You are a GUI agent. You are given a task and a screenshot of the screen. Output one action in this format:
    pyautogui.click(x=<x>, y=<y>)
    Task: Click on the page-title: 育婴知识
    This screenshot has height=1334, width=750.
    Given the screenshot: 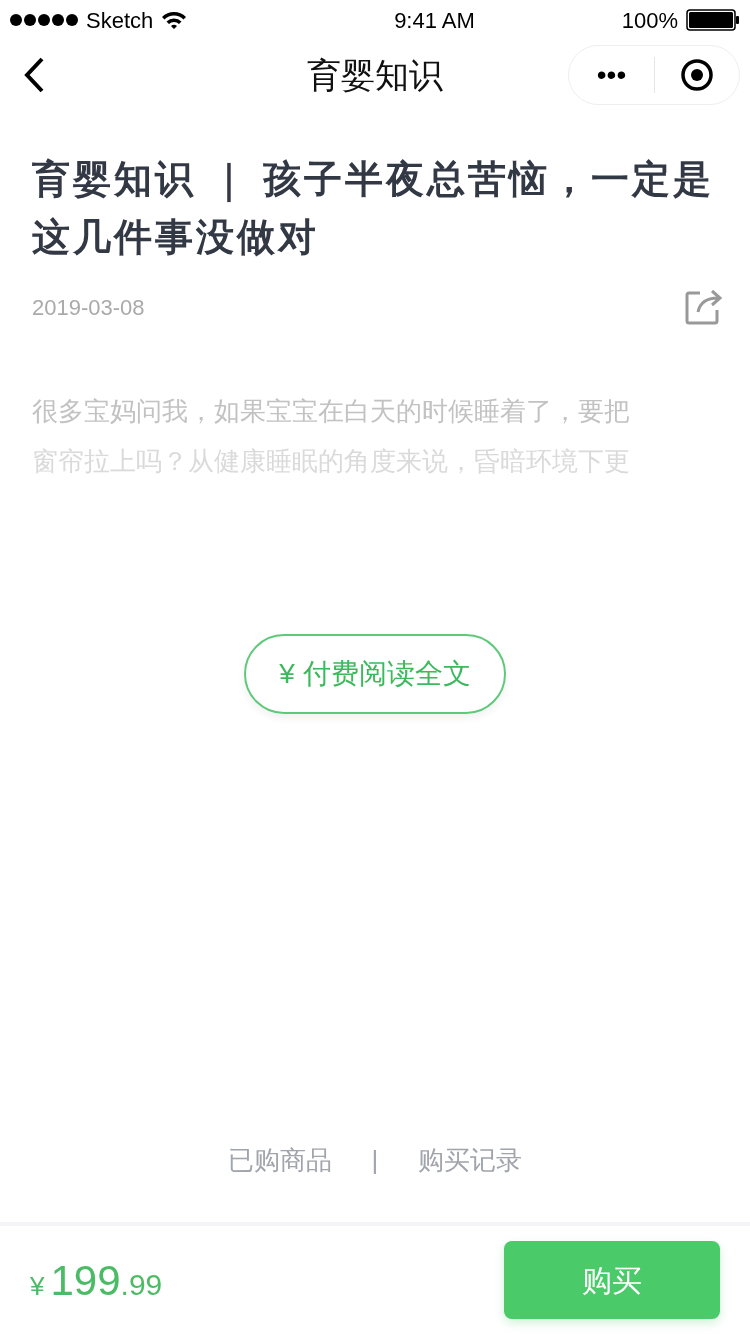 What is the action you would take?
    pyautogui.click(x=375, y=75)
    